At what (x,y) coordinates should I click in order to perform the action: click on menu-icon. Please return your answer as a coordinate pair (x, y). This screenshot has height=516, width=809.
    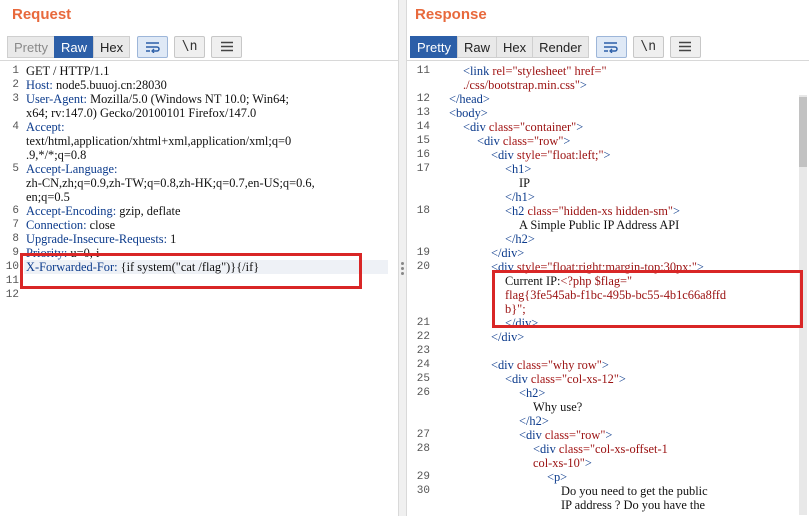
    Looking at the image, I should click on (685, 46).